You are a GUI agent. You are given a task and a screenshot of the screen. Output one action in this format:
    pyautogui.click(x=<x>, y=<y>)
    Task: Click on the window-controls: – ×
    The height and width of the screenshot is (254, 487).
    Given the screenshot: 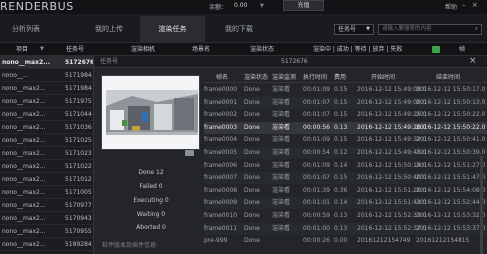 What is the action you would take?
    pyautogui.click(x=471, y=5)
    